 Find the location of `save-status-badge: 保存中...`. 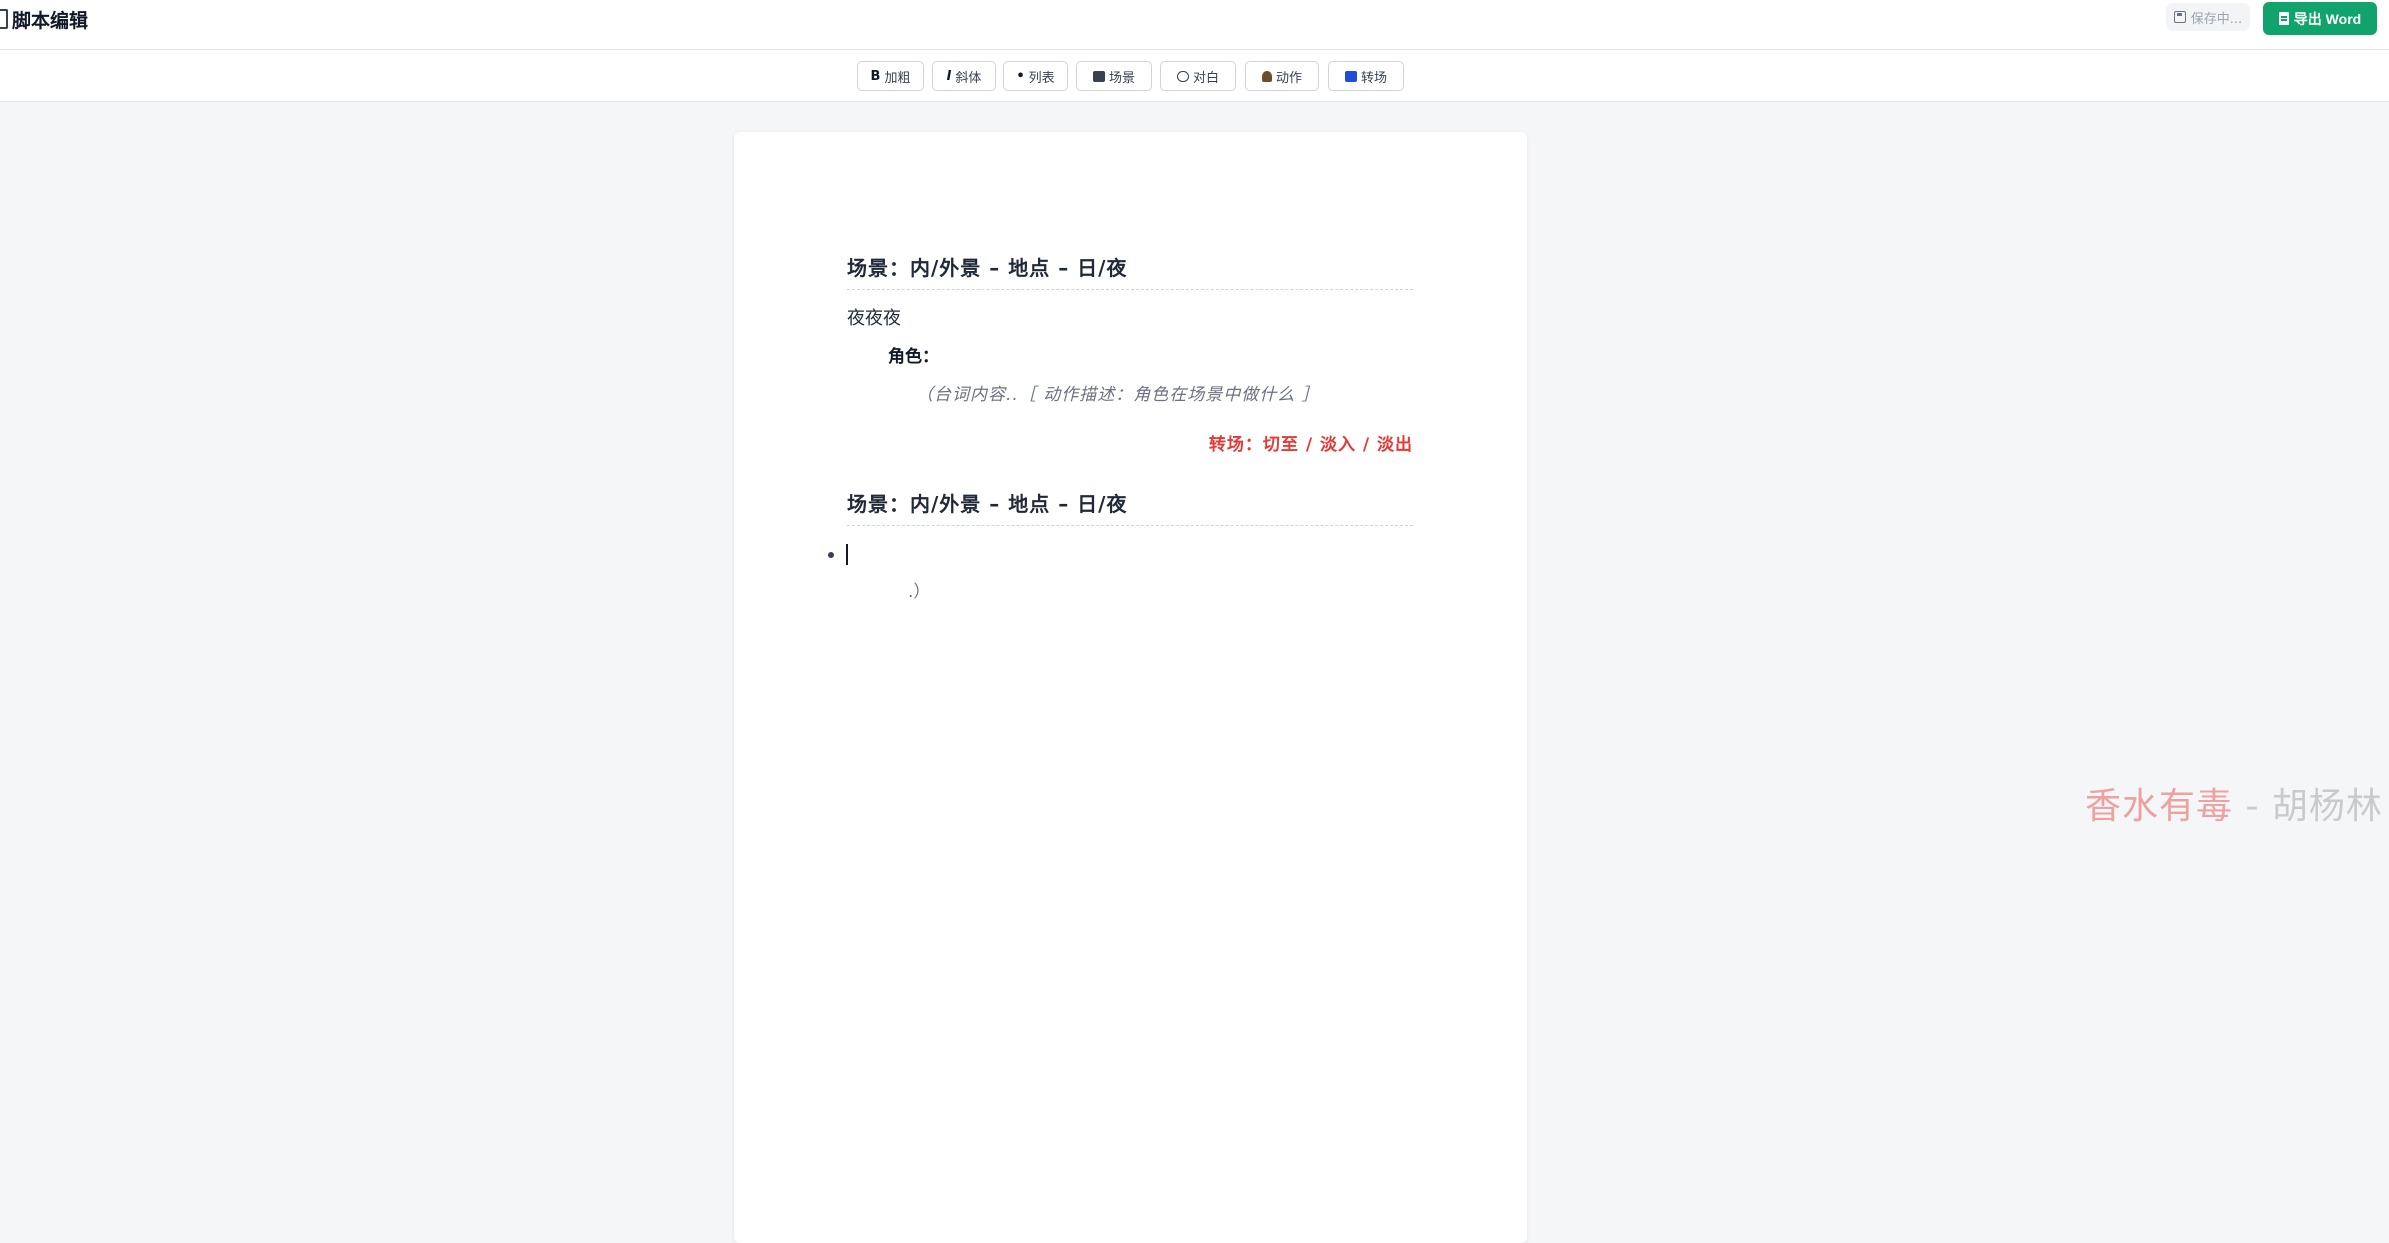

save-status-badge: 保存中... is located at coordinates (2208, 17).